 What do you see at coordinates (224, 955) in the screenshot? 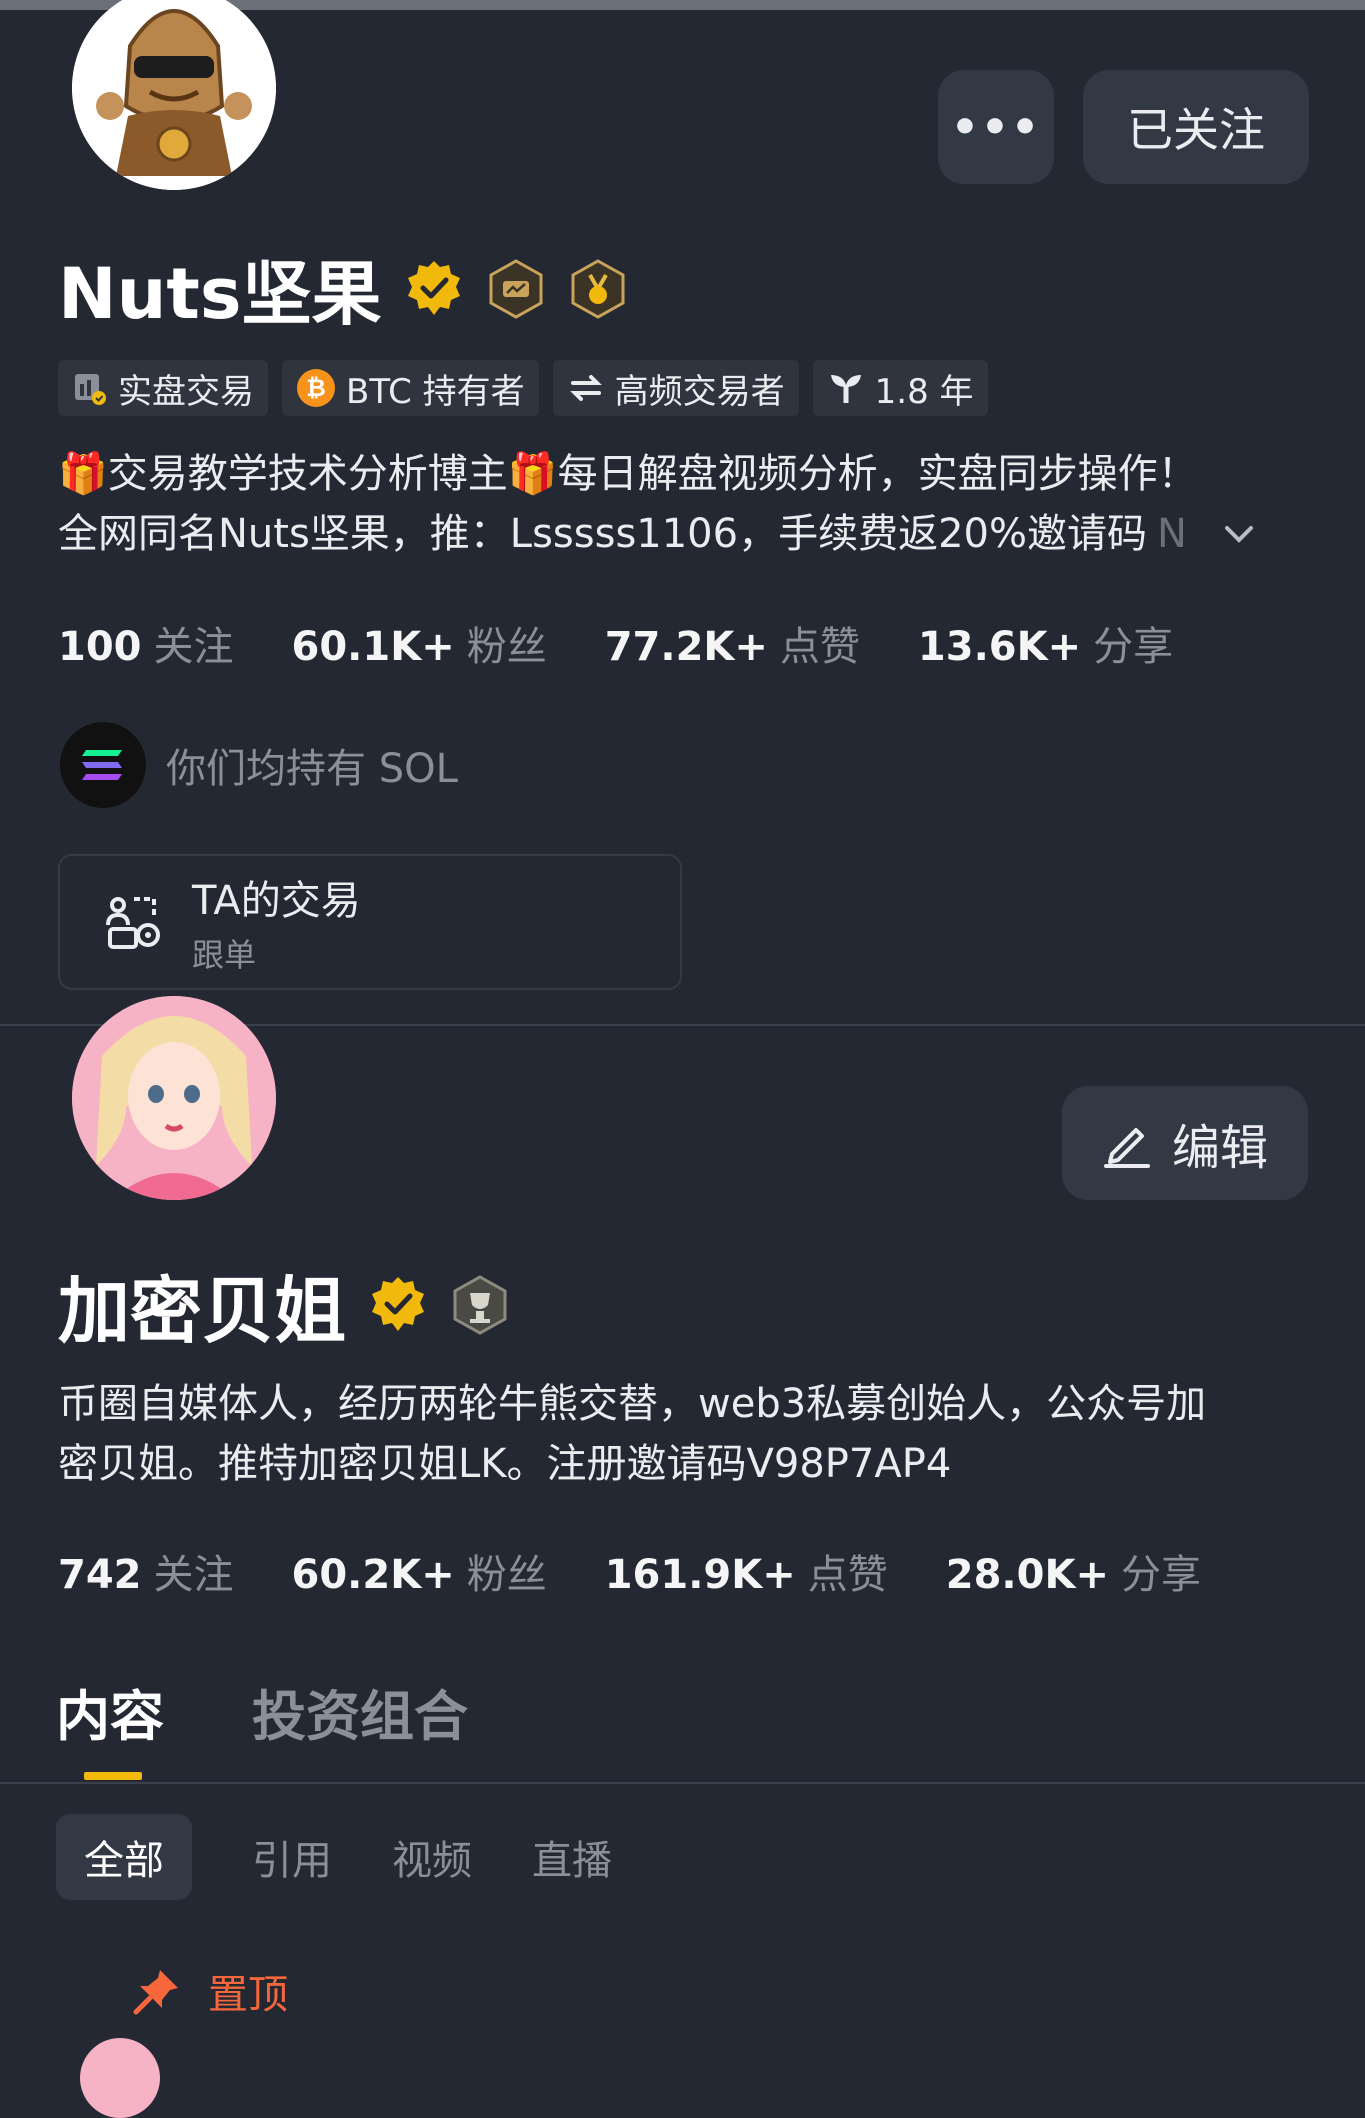
I see `trade-card-subtitle: 跟单` at bounding box center [224, 955].